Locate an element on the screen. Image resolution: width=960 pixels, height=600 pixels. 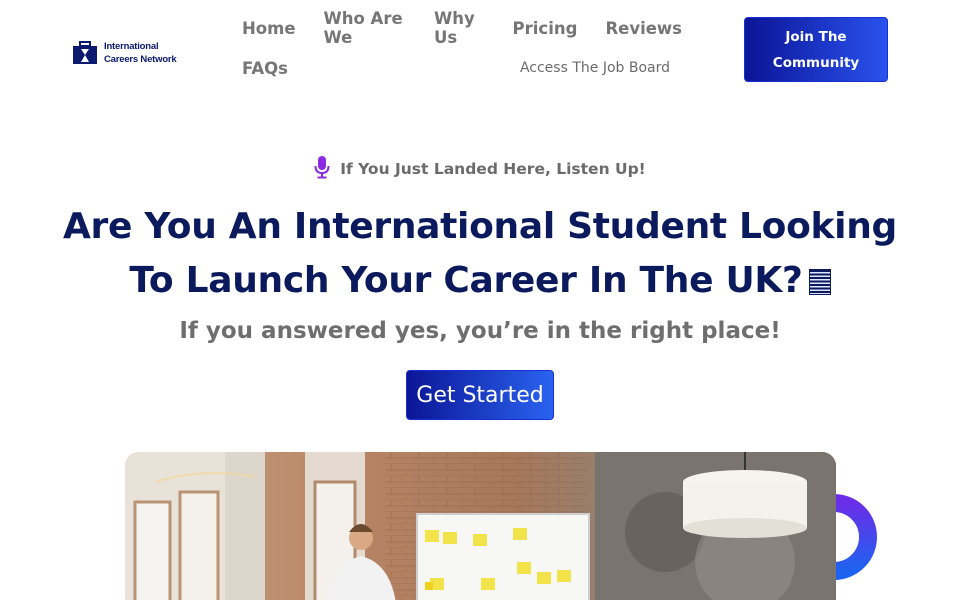
brand-line-2: Careers Network is located at coordinates (140, 59).